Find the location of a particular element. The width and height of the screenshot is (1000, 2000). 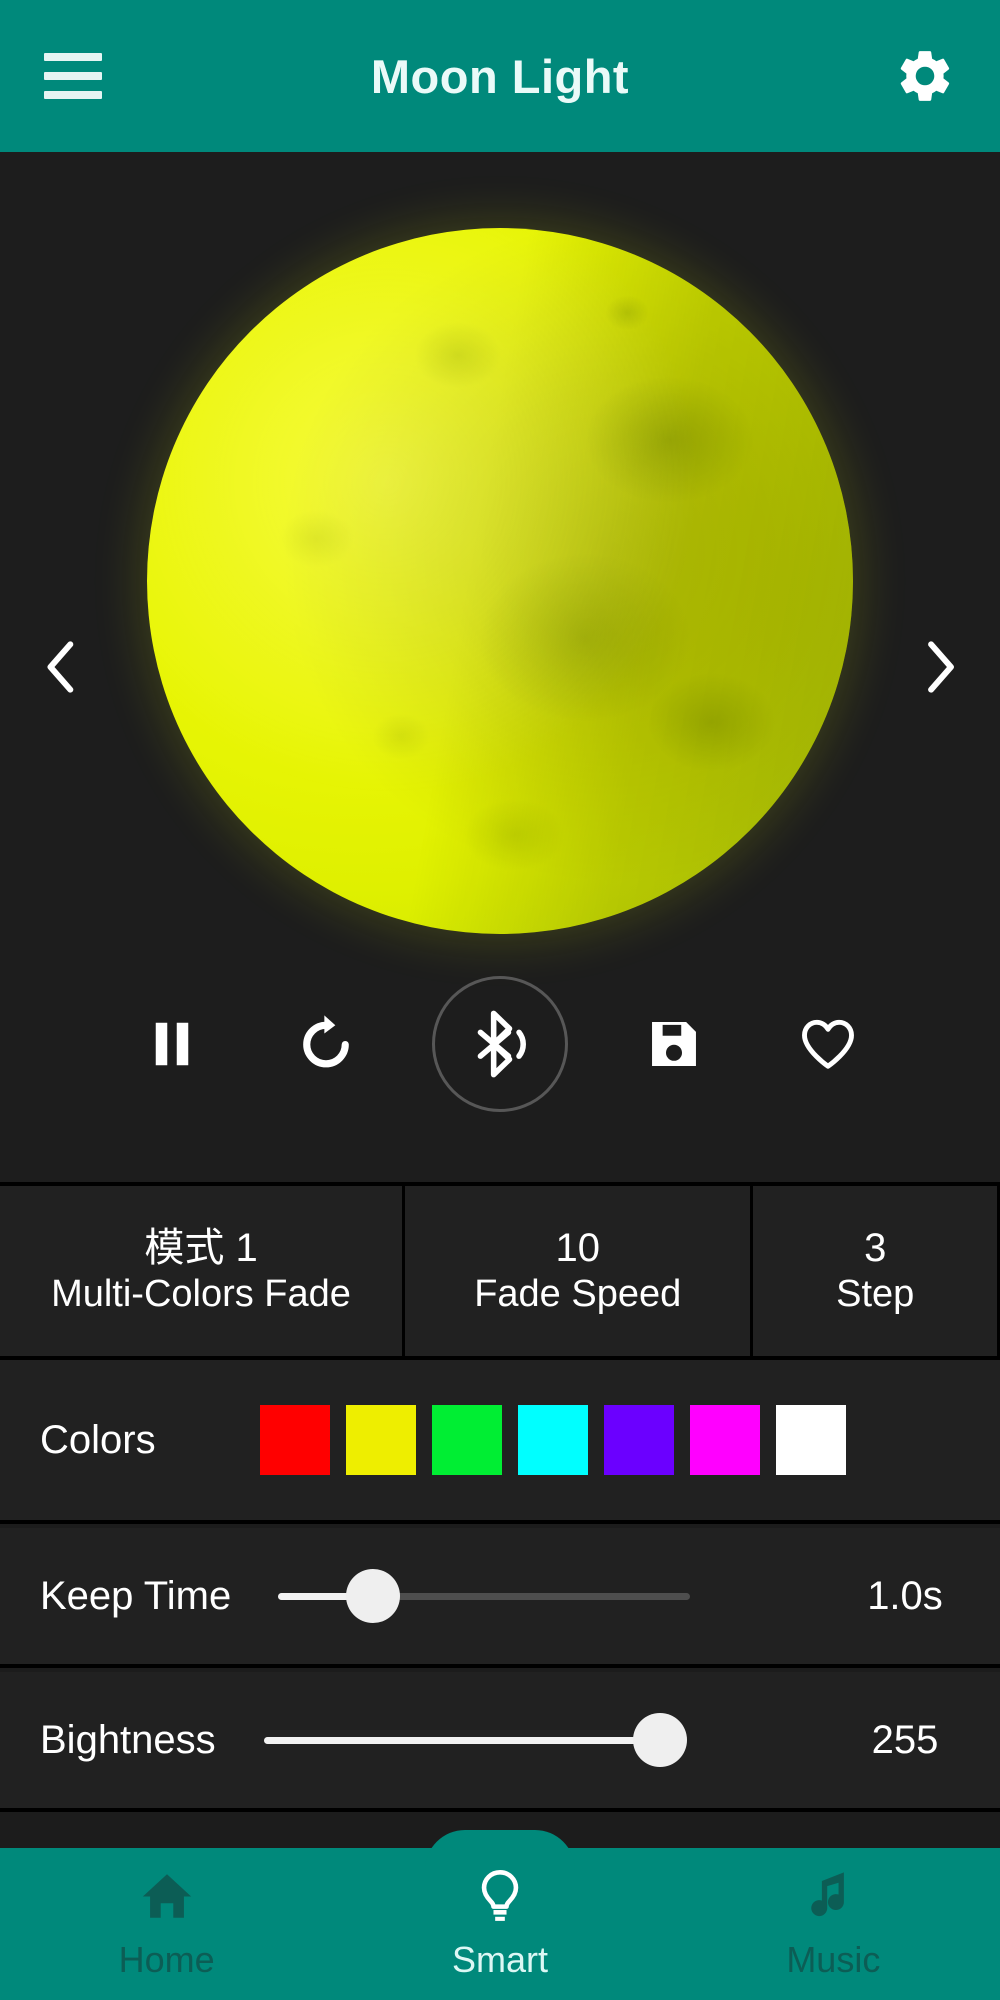

favorite-button is located at coordinates (828, 1044).